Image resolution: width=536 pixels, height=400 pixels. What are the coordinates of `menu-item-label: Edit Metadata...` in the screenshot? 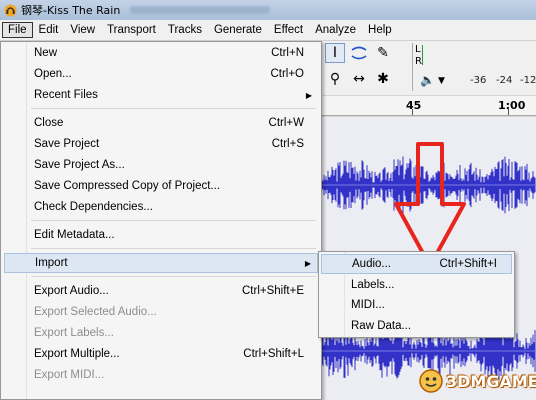 It's located at (74, 235).